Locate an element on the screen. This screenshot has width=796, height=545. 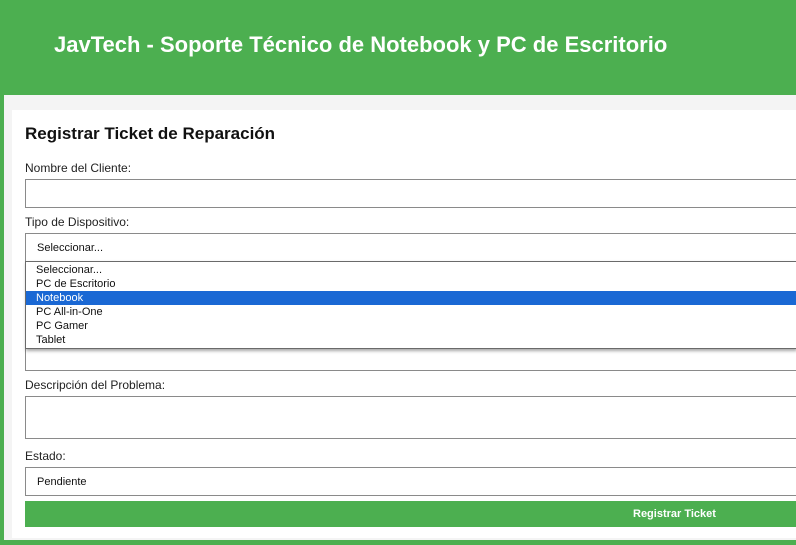
dropdown-option: PC All-in-One is located at coordinates (411, 312).